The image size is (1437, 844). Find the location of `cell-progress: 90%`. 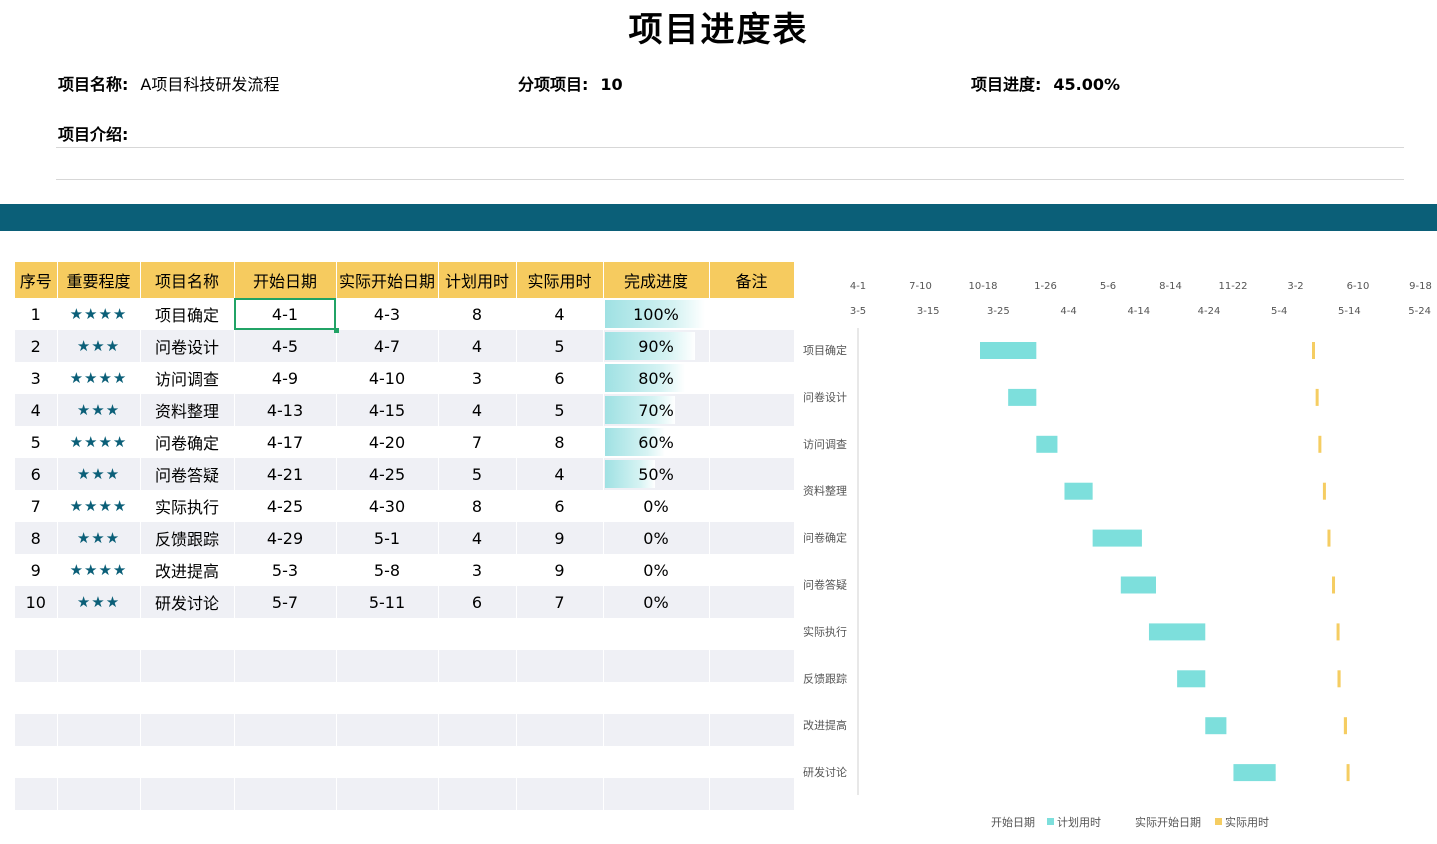

cell-progress: 90% is located at coordinates (656, 346).